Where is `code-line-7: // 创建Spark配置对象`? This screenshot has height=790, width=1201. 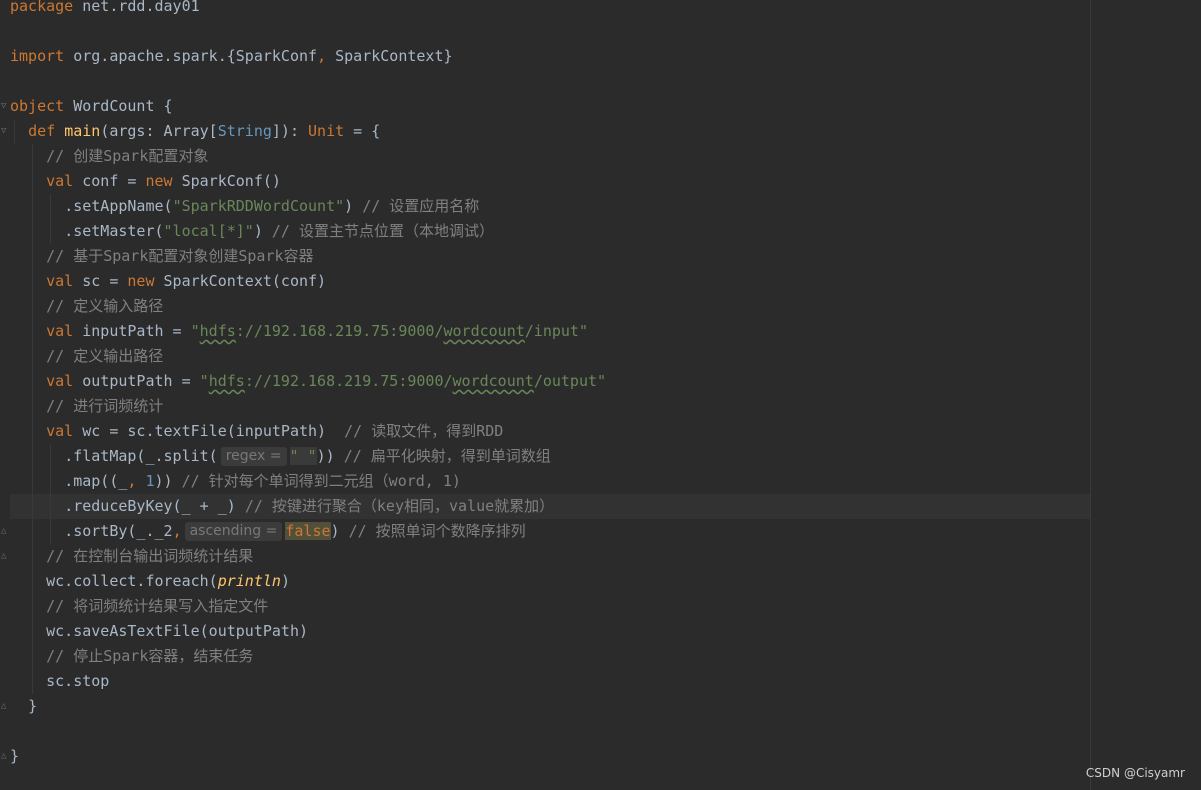
code-line-7: // 创建Spark配置对象 is located at coordinates (550, 156).